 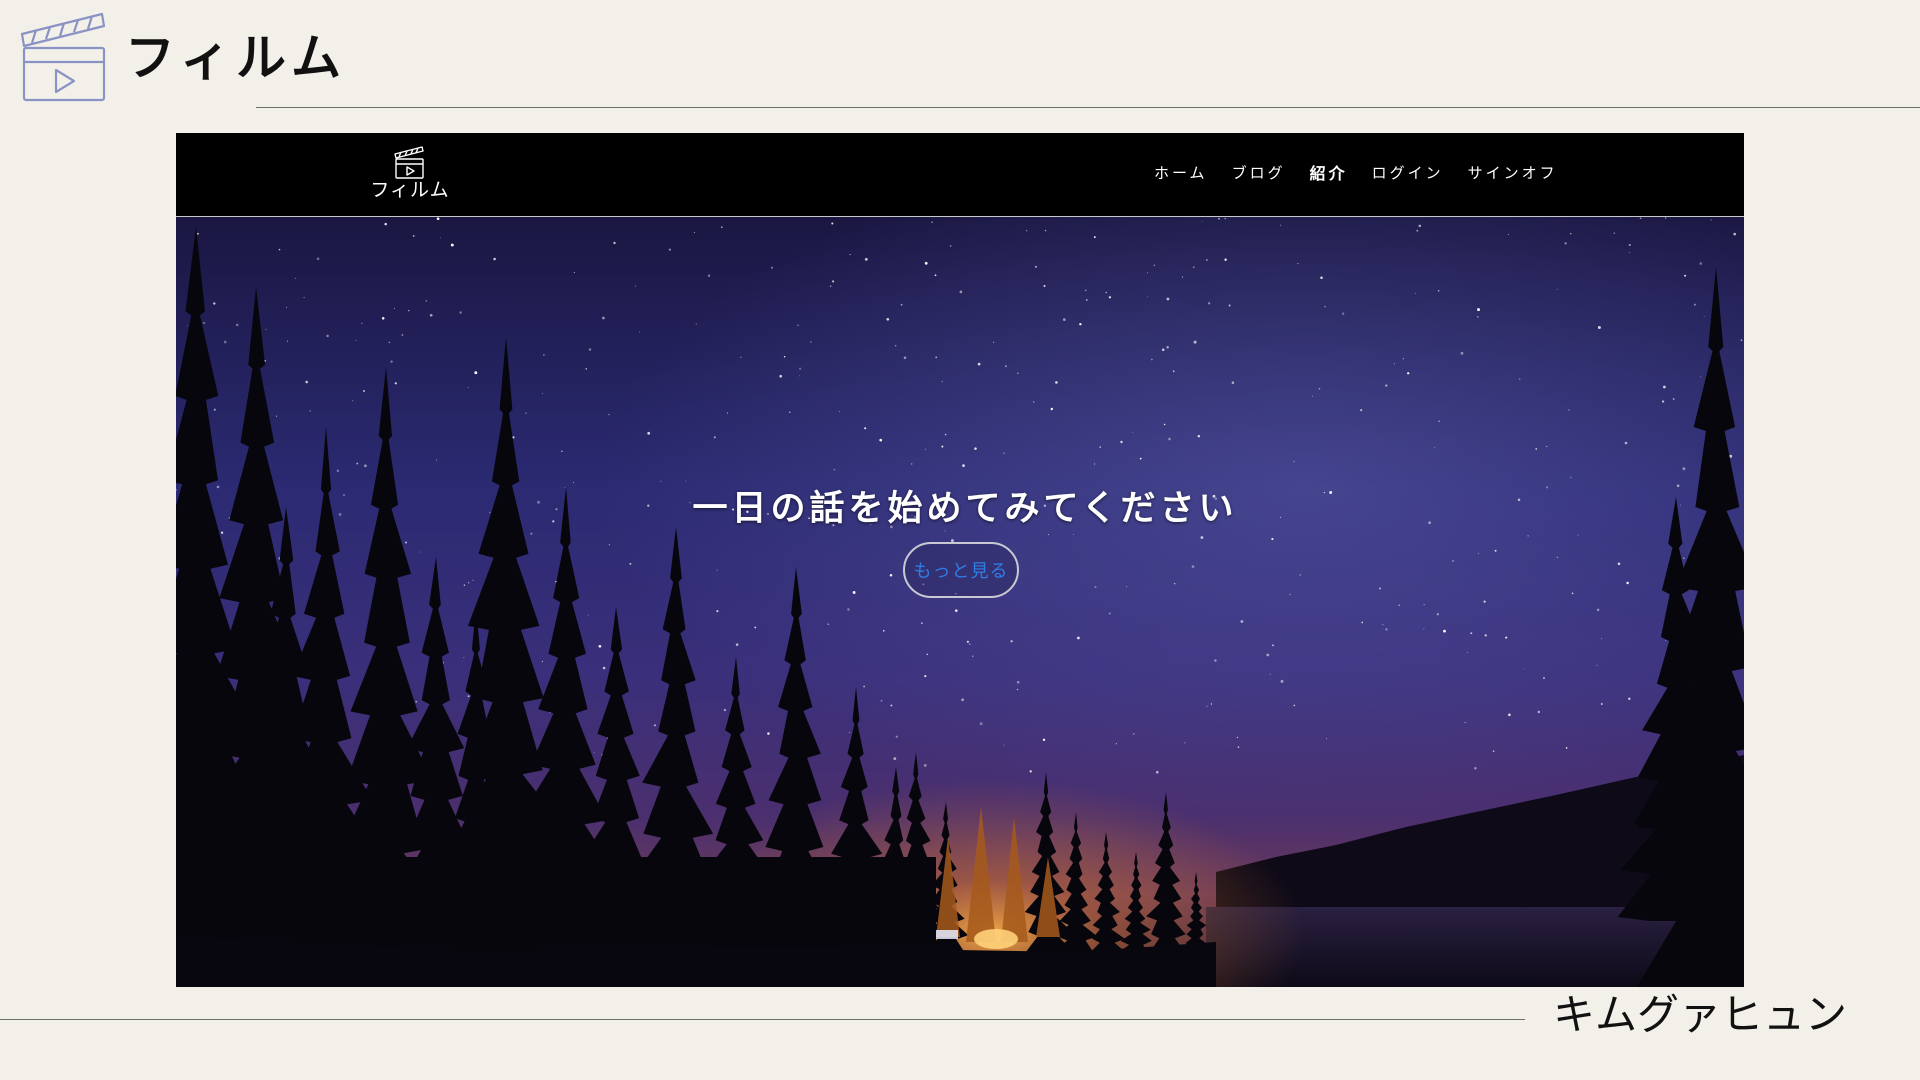 What do you see at coordinates (1356, 174) in the screenshot?
I see `nav-menu: ホーム ブログ 紹介 ログイン サインオフ` at bounding box center [1356, 174].